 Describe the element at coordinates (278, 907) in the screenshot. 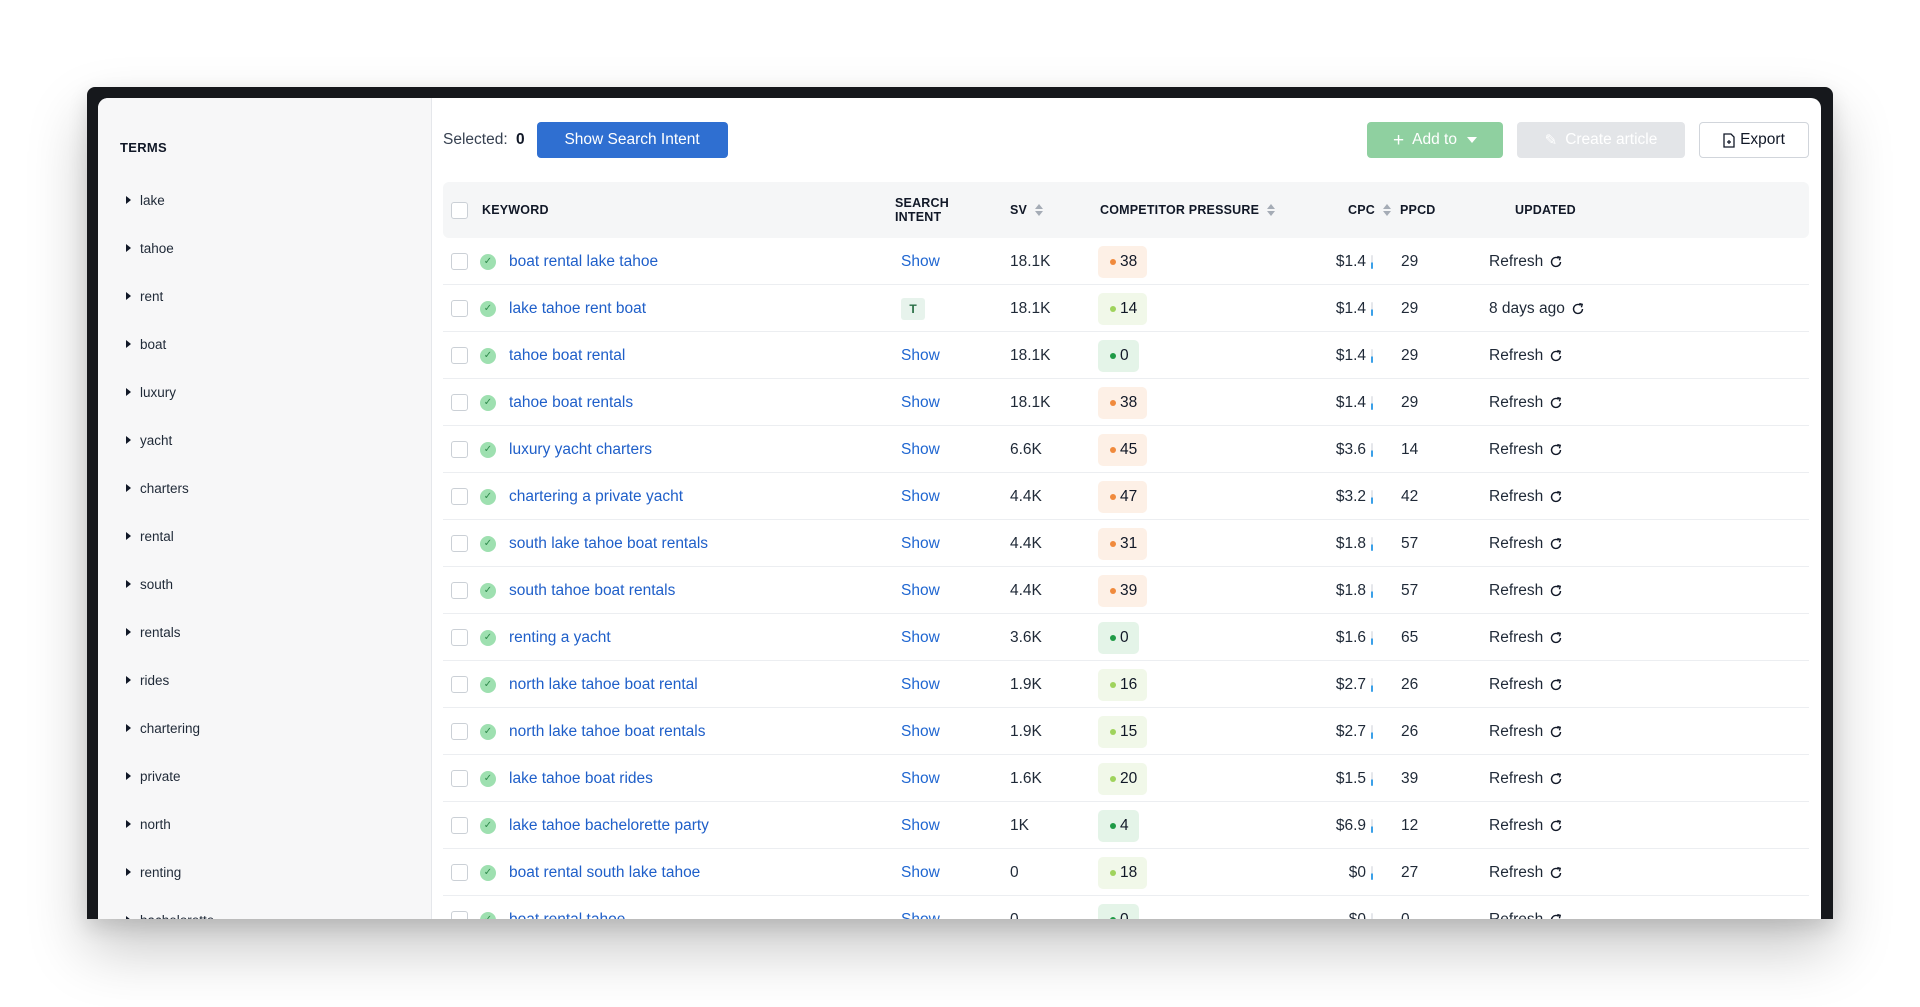

I see `sidebar-term-bachelorette: bachelorette` at that location.